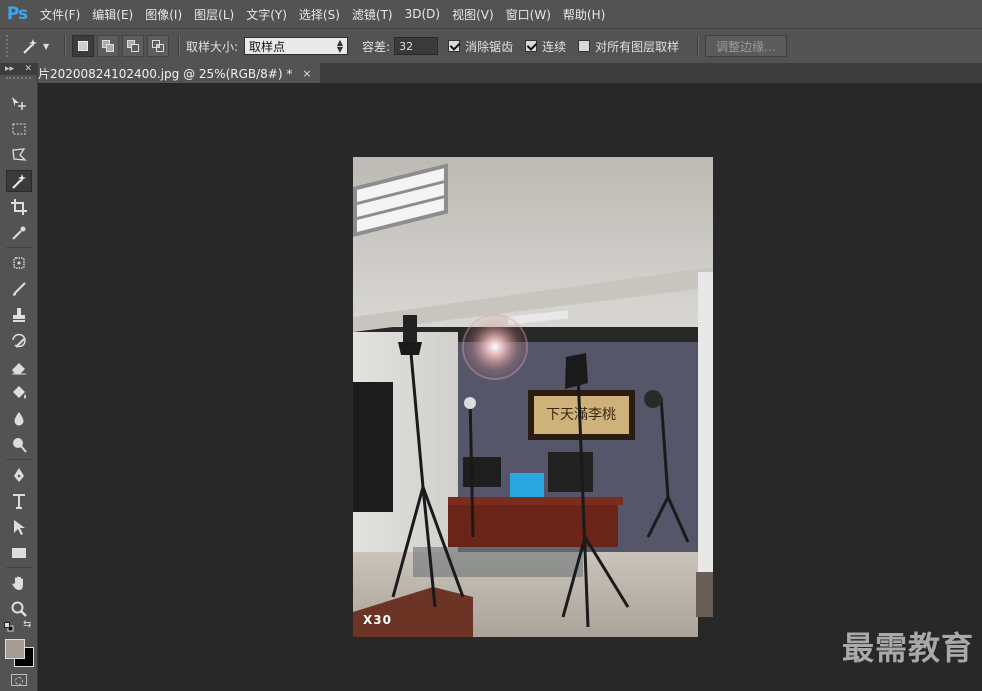 The height and width of the screenshot is (691, 982). I want to click on crop-icon, so click(19, 207).